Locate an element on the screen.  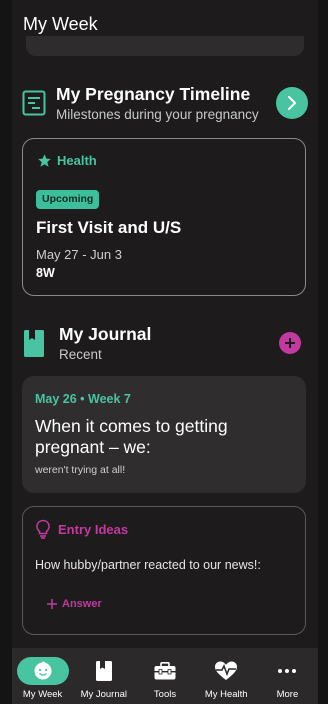
add-journal-entry-button is located at coordinates (290, 343).